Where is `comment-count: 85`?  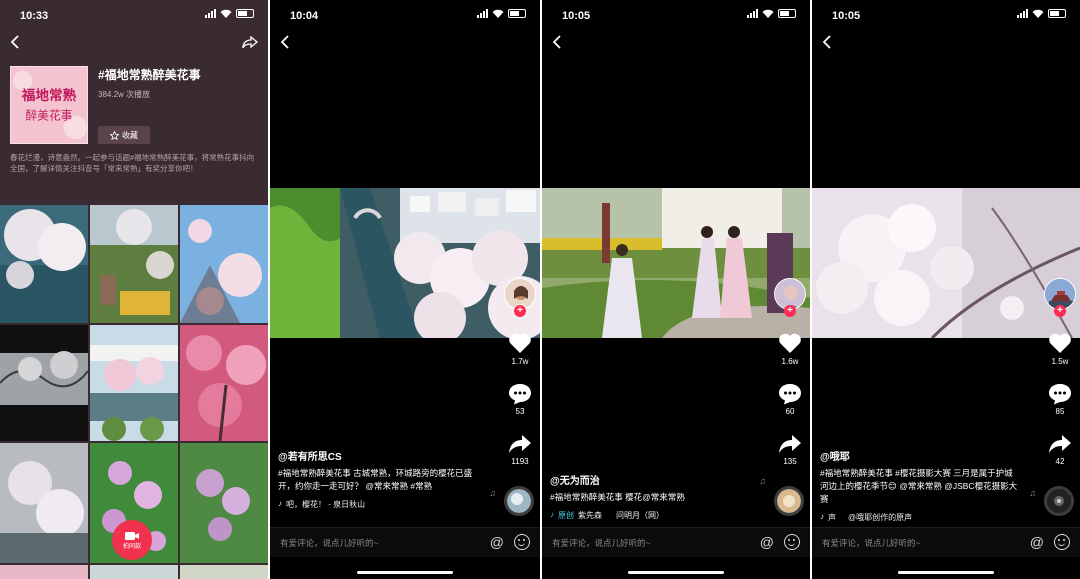 comment-count: 85 is located at coordinates (1060, 411).